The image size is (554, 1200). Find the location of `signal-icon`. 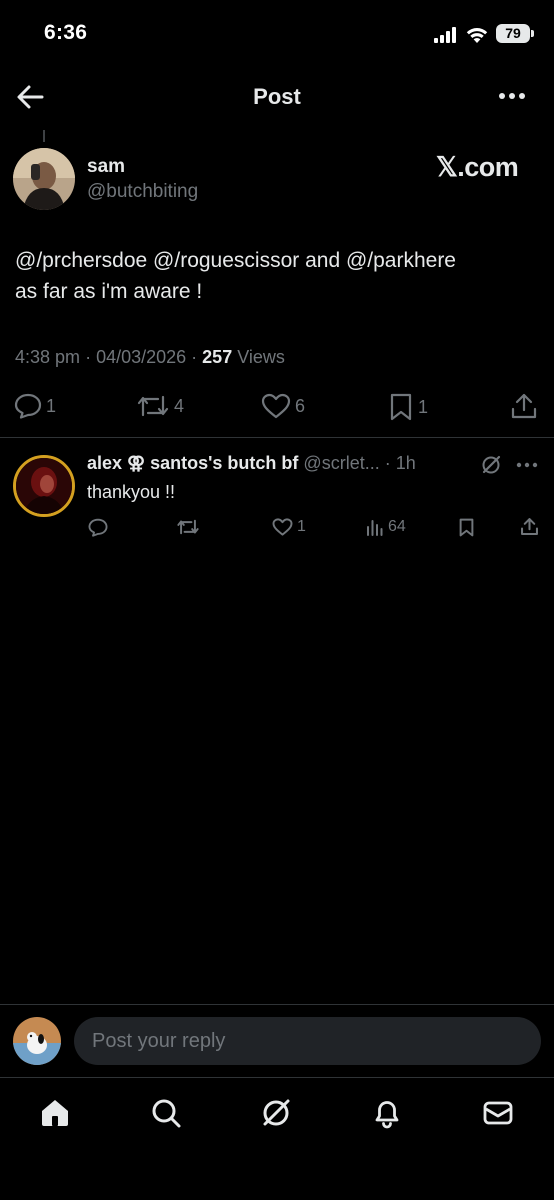

signal-icon is located at coordinates (446, 35).